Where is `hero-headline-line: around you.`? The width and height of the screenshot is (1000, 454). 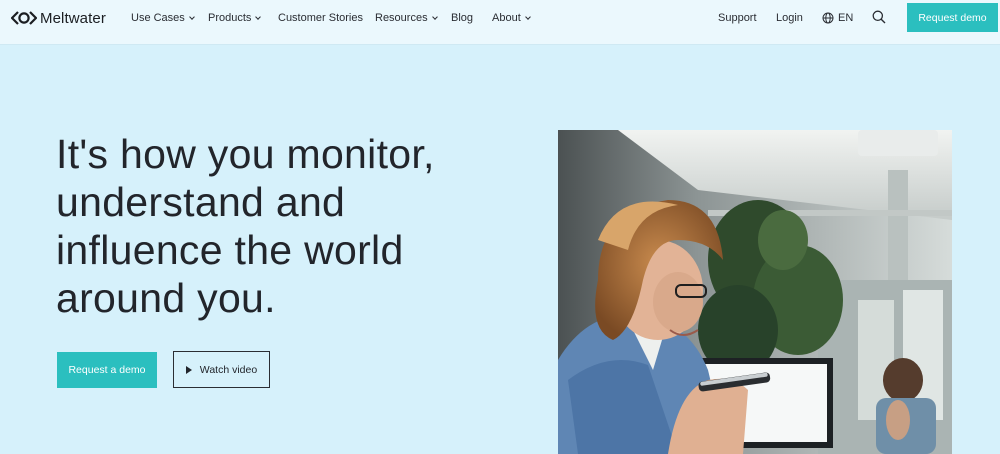
hero-headline-line: around you. is located at coordinates (166, 298).